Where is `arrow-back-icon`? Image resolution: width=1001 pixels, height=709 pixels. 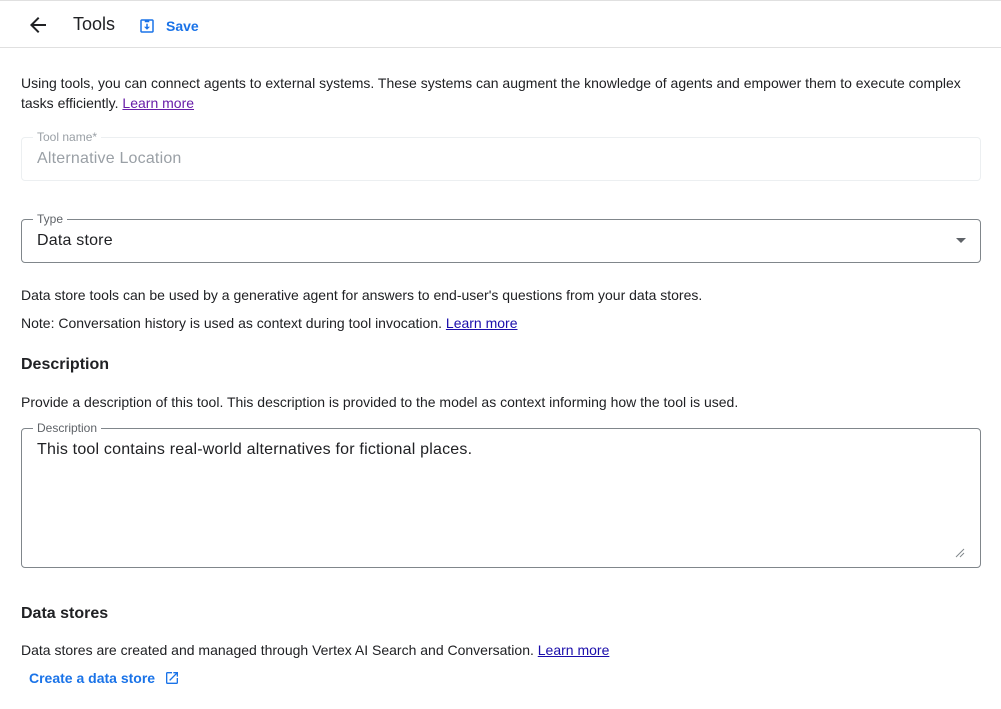
arrow-back-icon is located at coordinates (38, 25).